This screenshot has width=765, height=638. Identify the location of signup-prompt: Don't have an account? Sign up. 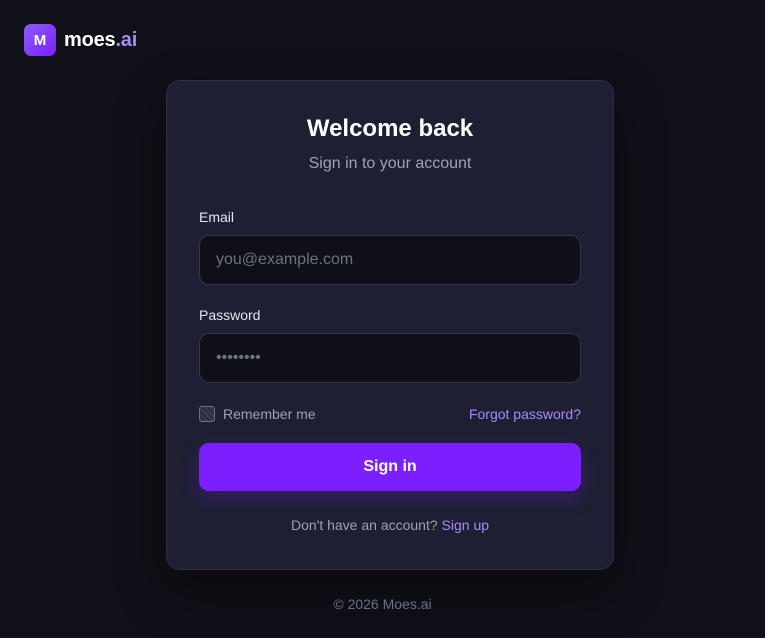
(390, 525).